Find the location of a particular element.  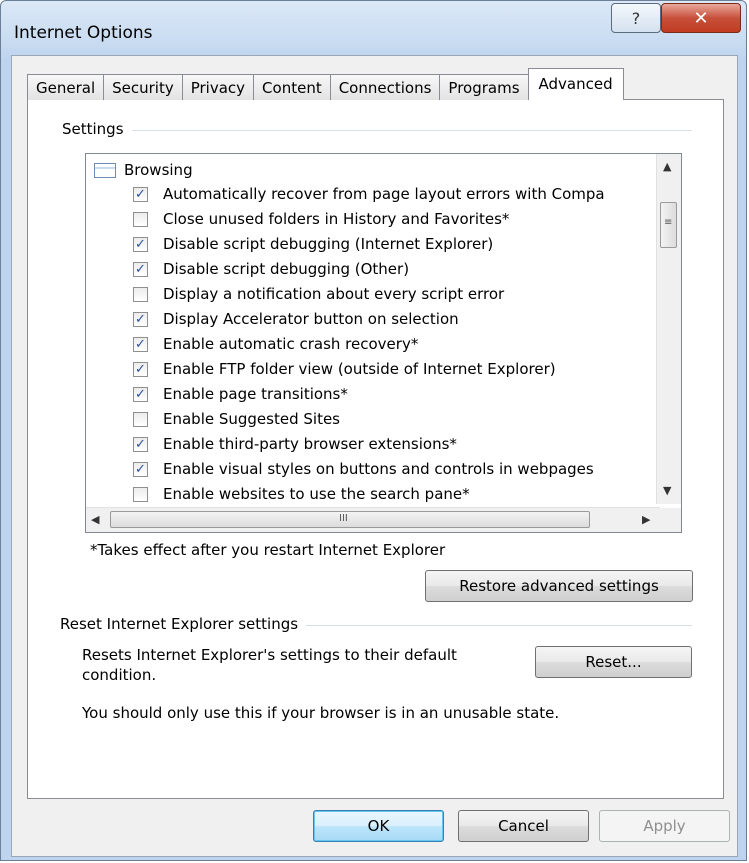

scrollbar-corner is located at coordinates (669, 520).